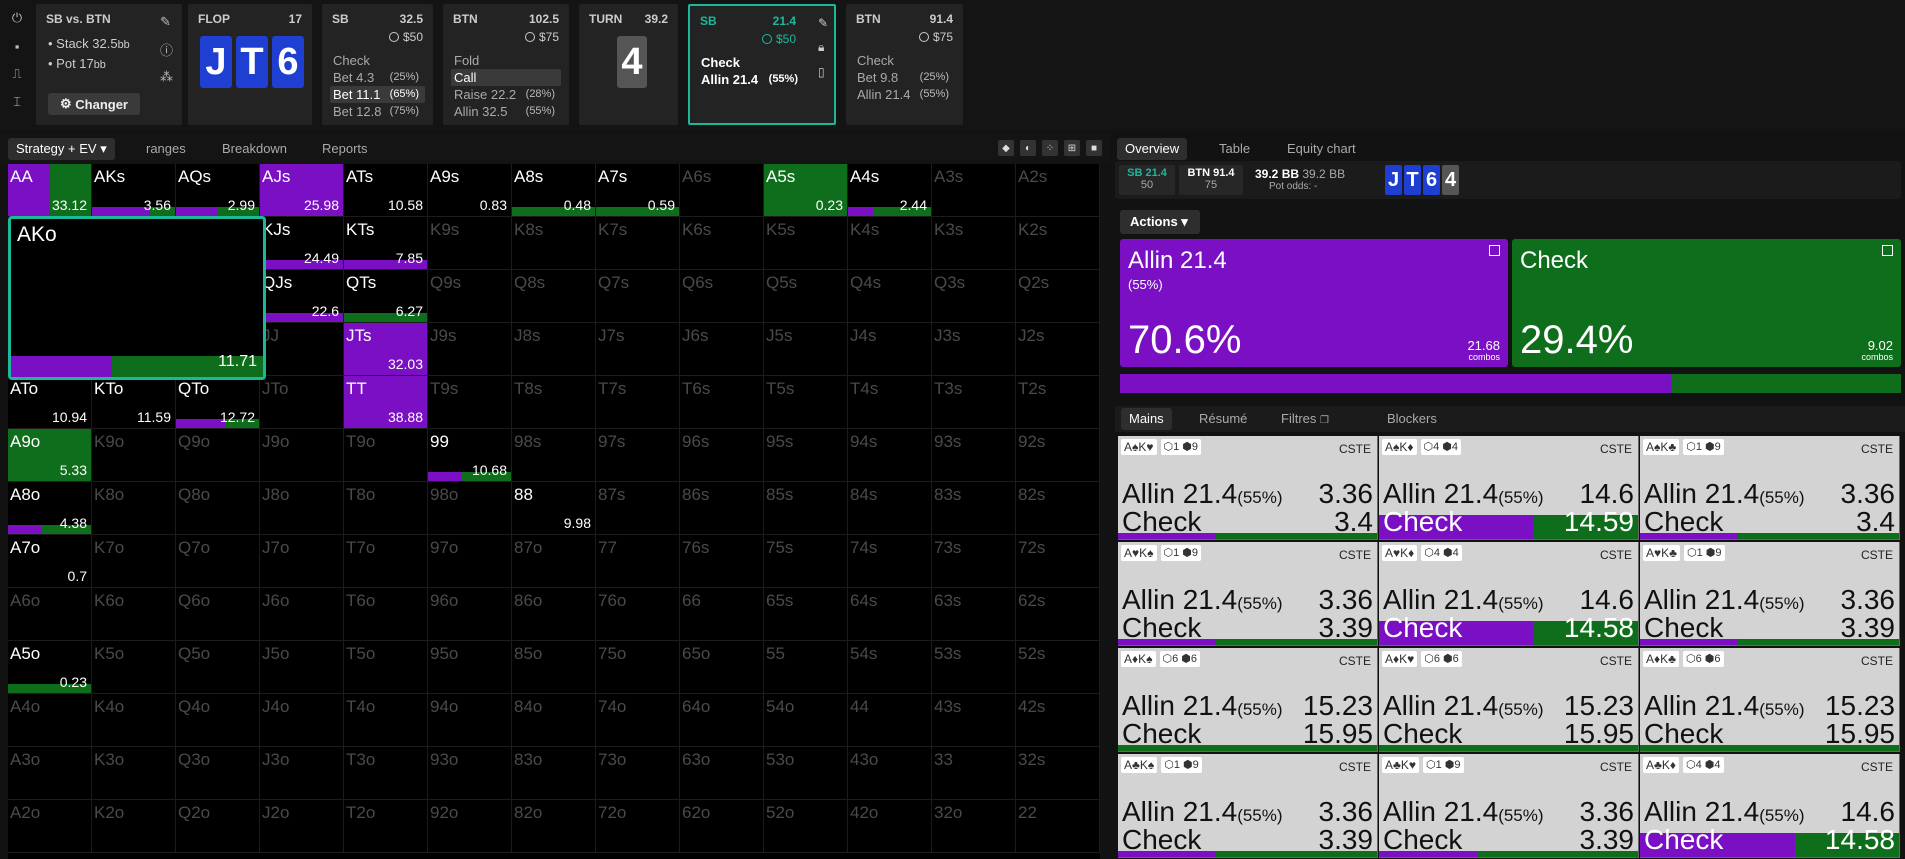 Image resolution: width=1905 pixels, height=859 pixels. What do you see at coordinates (722, 720) in the screenshot?
I see `hand-cell: 64o` at bounding box center [722, 720].